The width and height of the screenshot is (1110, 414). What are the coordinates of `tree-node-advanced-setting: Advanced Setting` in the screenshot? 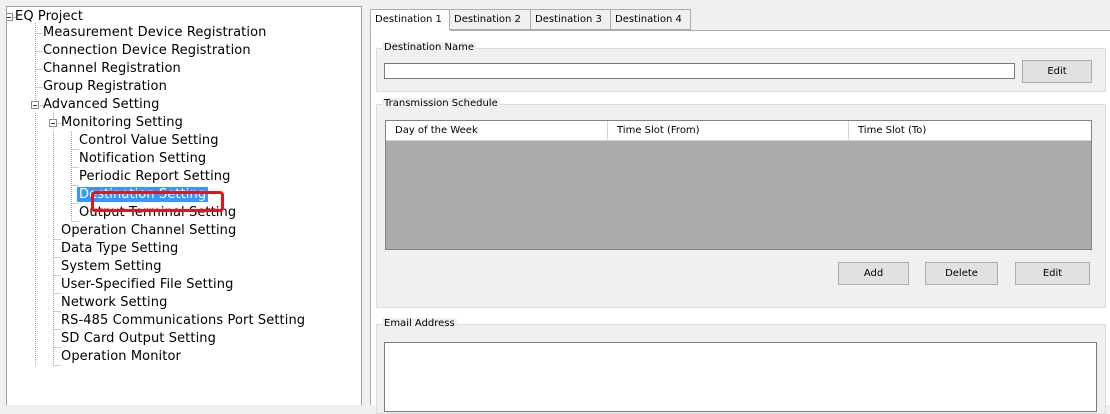 It's located at (101, 105).